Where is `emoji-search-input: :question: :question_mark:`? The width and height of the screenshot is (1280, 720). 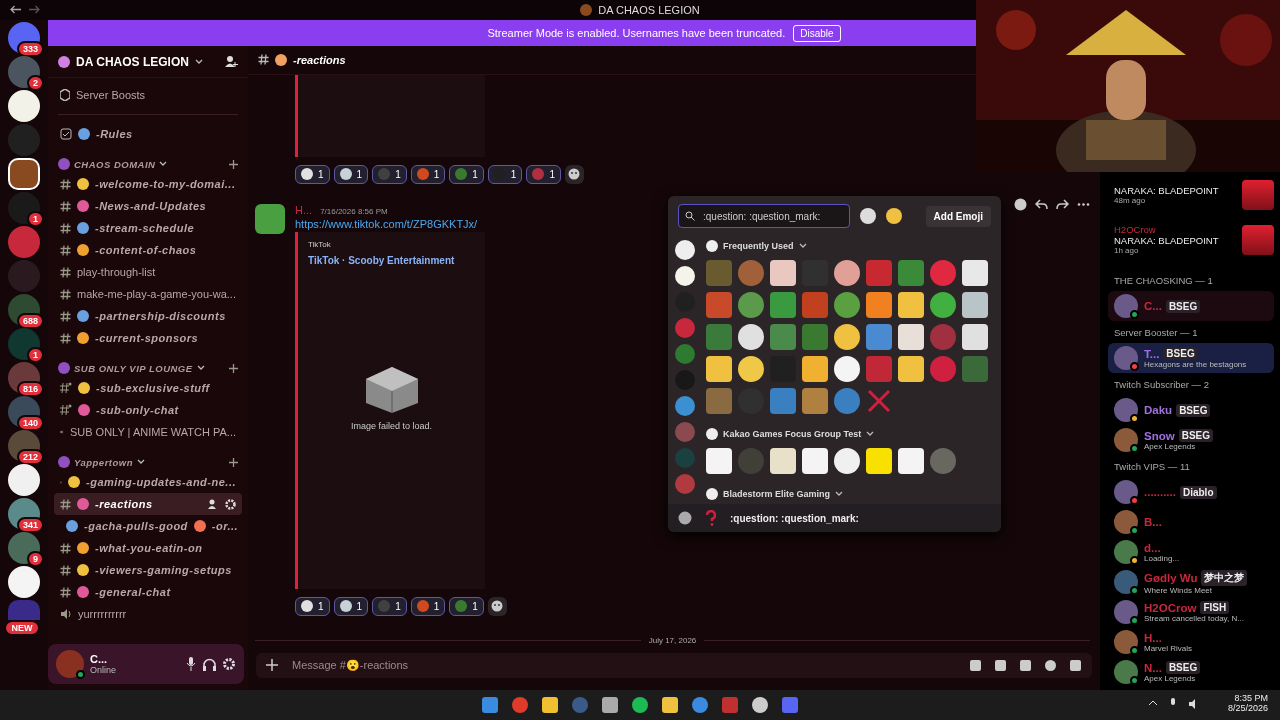 emoji-search-input: :question: :question_mark: is located at coordinates (771, 216).